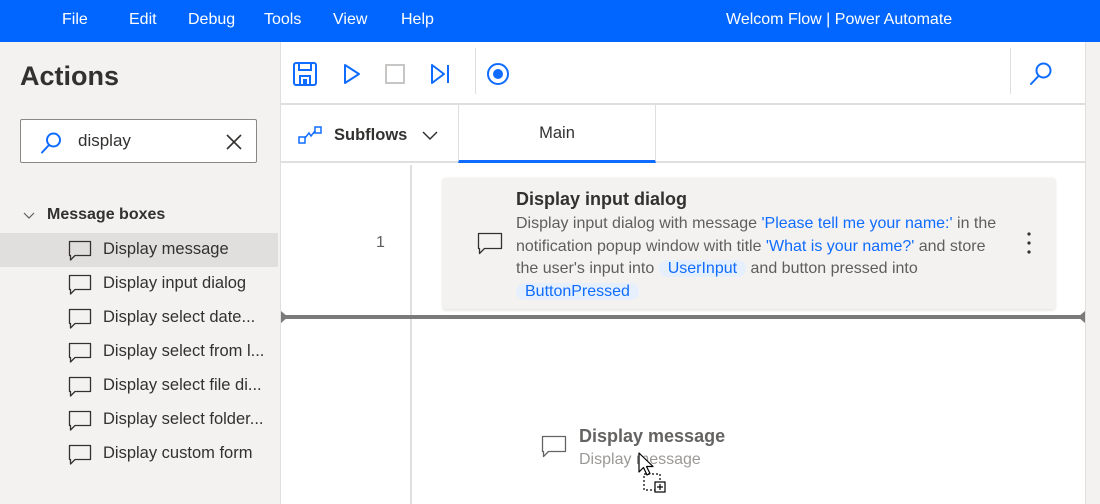  What do you see at coordinates (417, 20) in the screenshot?
I see `menu-help: Help` at bounding box center [417, 20].